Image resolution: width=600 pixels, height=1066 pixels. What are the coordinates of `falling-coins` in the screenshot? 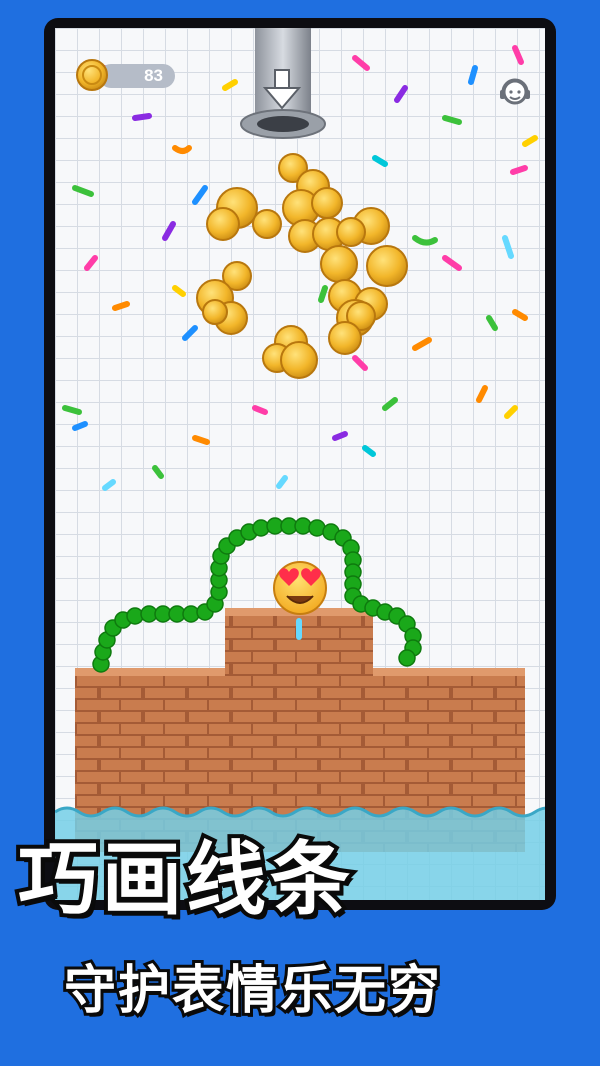 It's located at (302, 266).